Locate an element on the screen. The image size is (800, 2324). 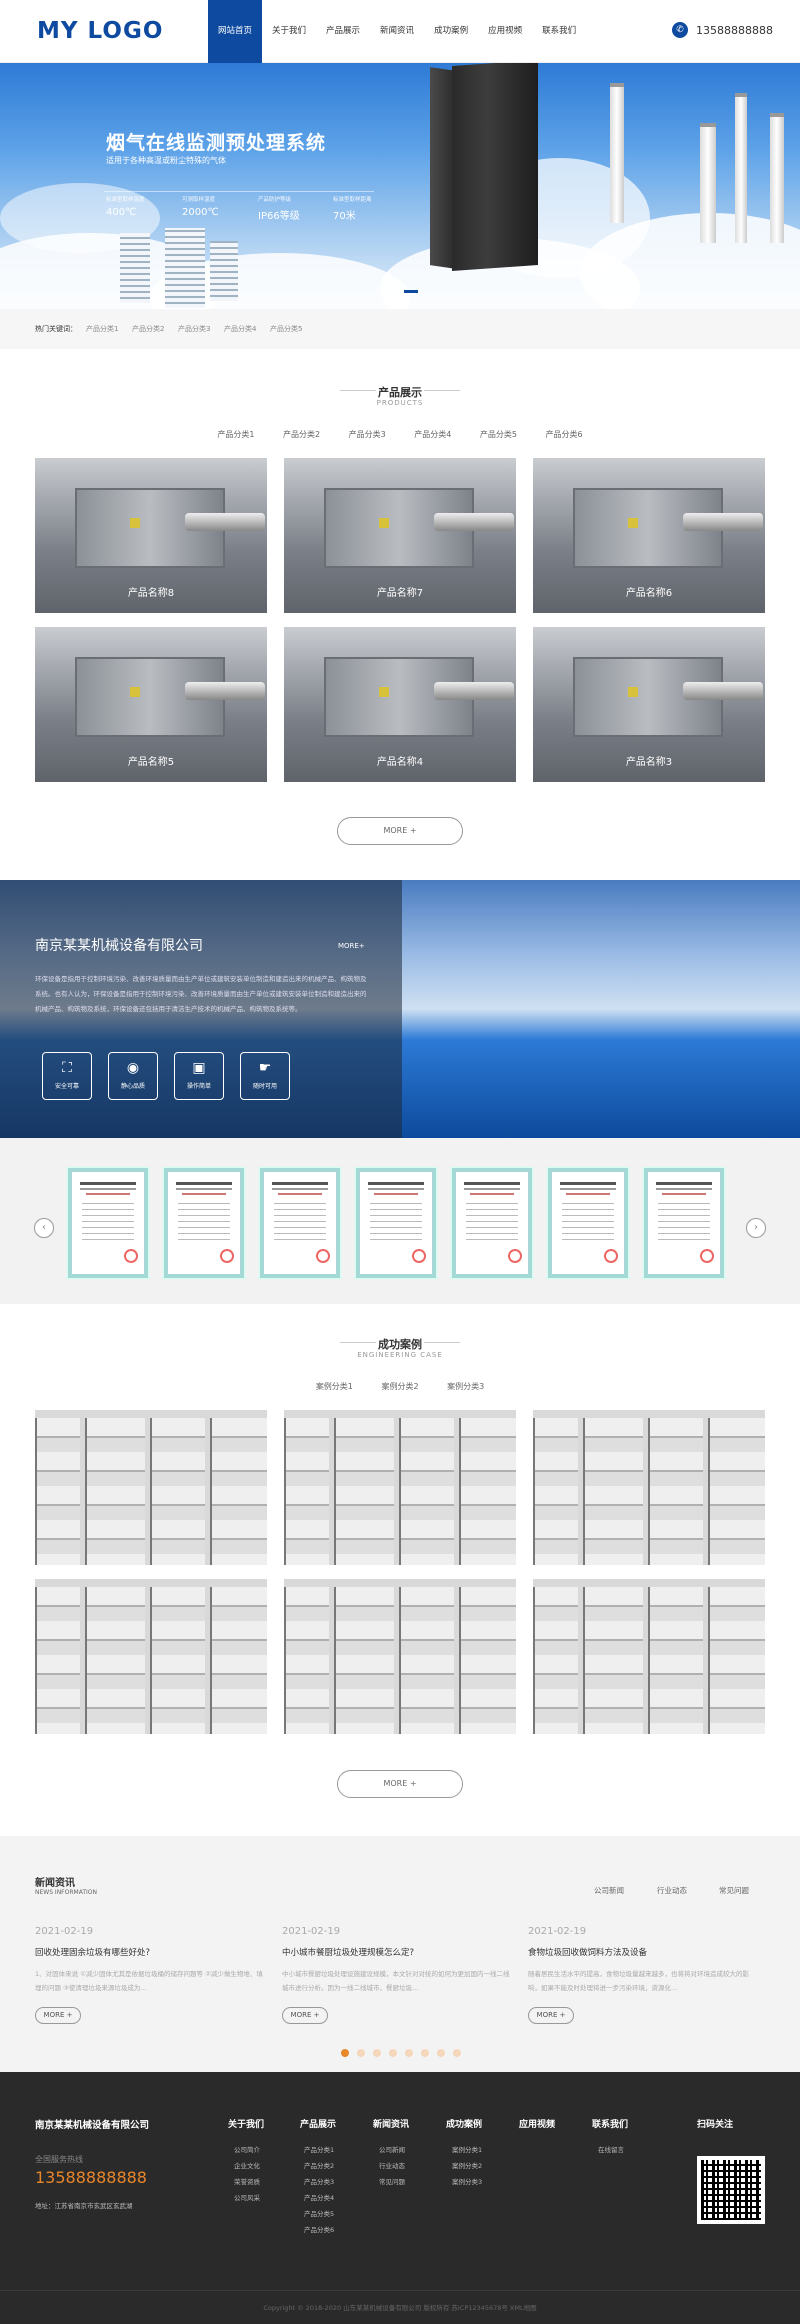
footer-link: 企业文化 is located at coordinates (246, 2165).